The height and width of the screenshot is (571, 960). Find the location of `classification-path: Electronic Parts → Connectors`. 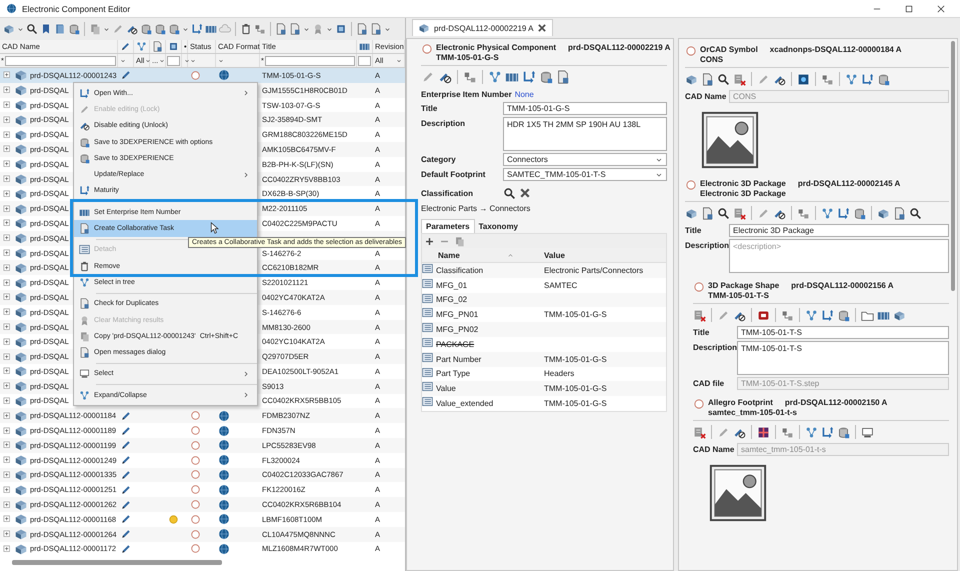

classification-path: Electronic Parts → Connectors is located at coordinates (475, 208).